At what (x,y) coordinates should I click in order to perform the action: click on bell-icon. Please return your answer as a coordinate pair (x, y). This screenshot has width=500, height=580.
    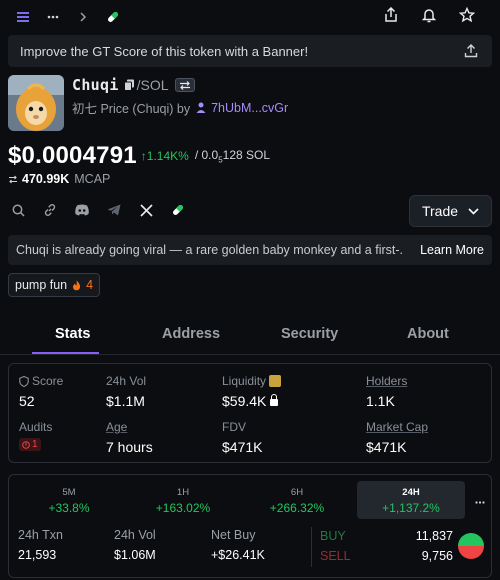
    Looking at the image, I should click on (429, 15).